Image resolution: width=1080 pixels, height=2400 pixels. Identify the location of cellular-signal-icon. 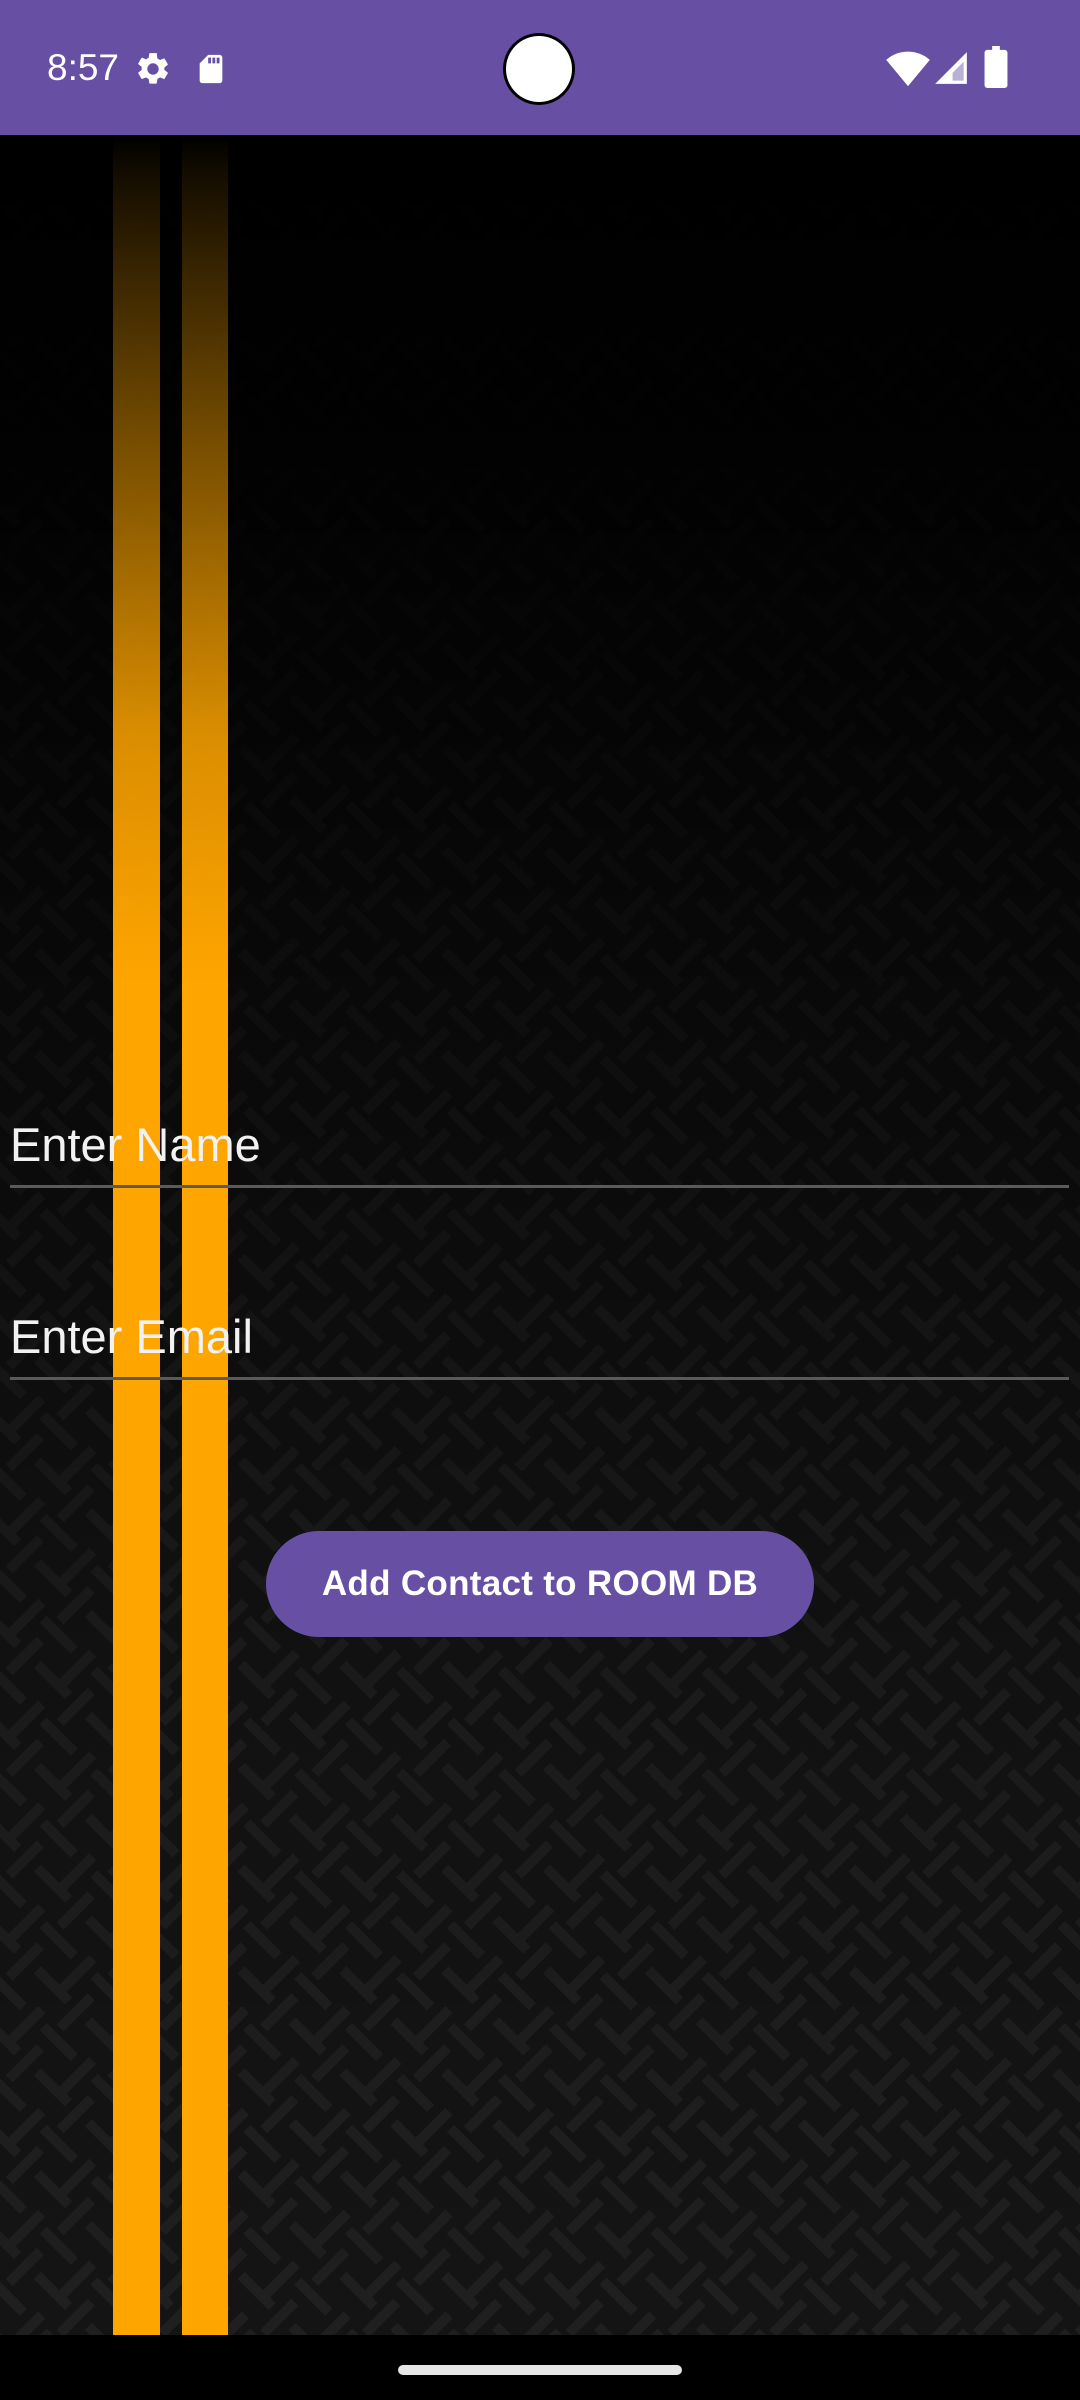
(951, 68).